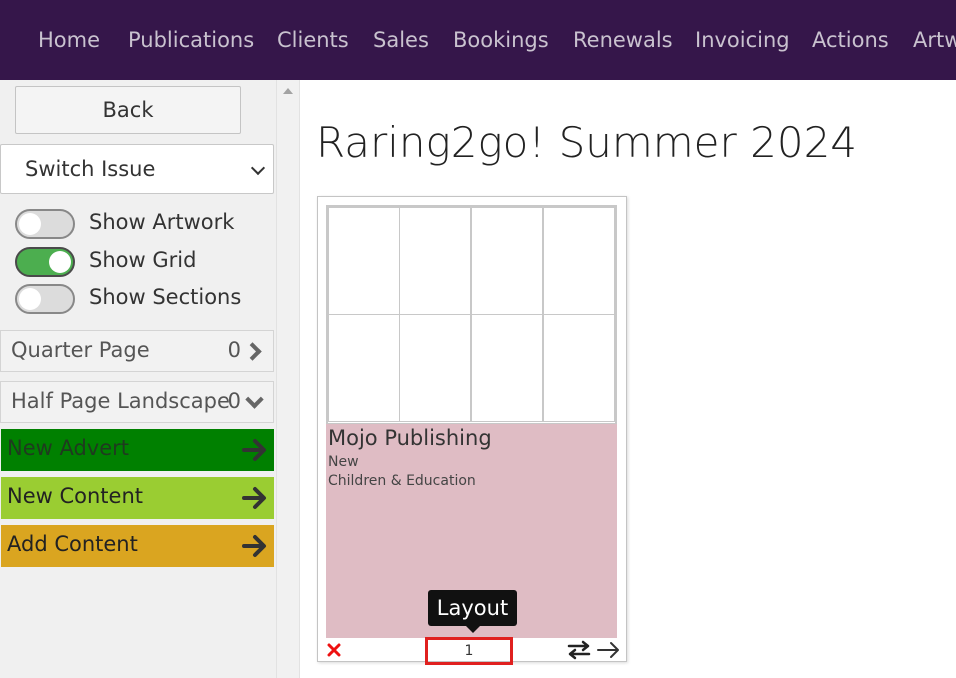 The image size is (956, 678). I want to click on size-row-quarter-page: Quarter Page 0, so click(137, 351).